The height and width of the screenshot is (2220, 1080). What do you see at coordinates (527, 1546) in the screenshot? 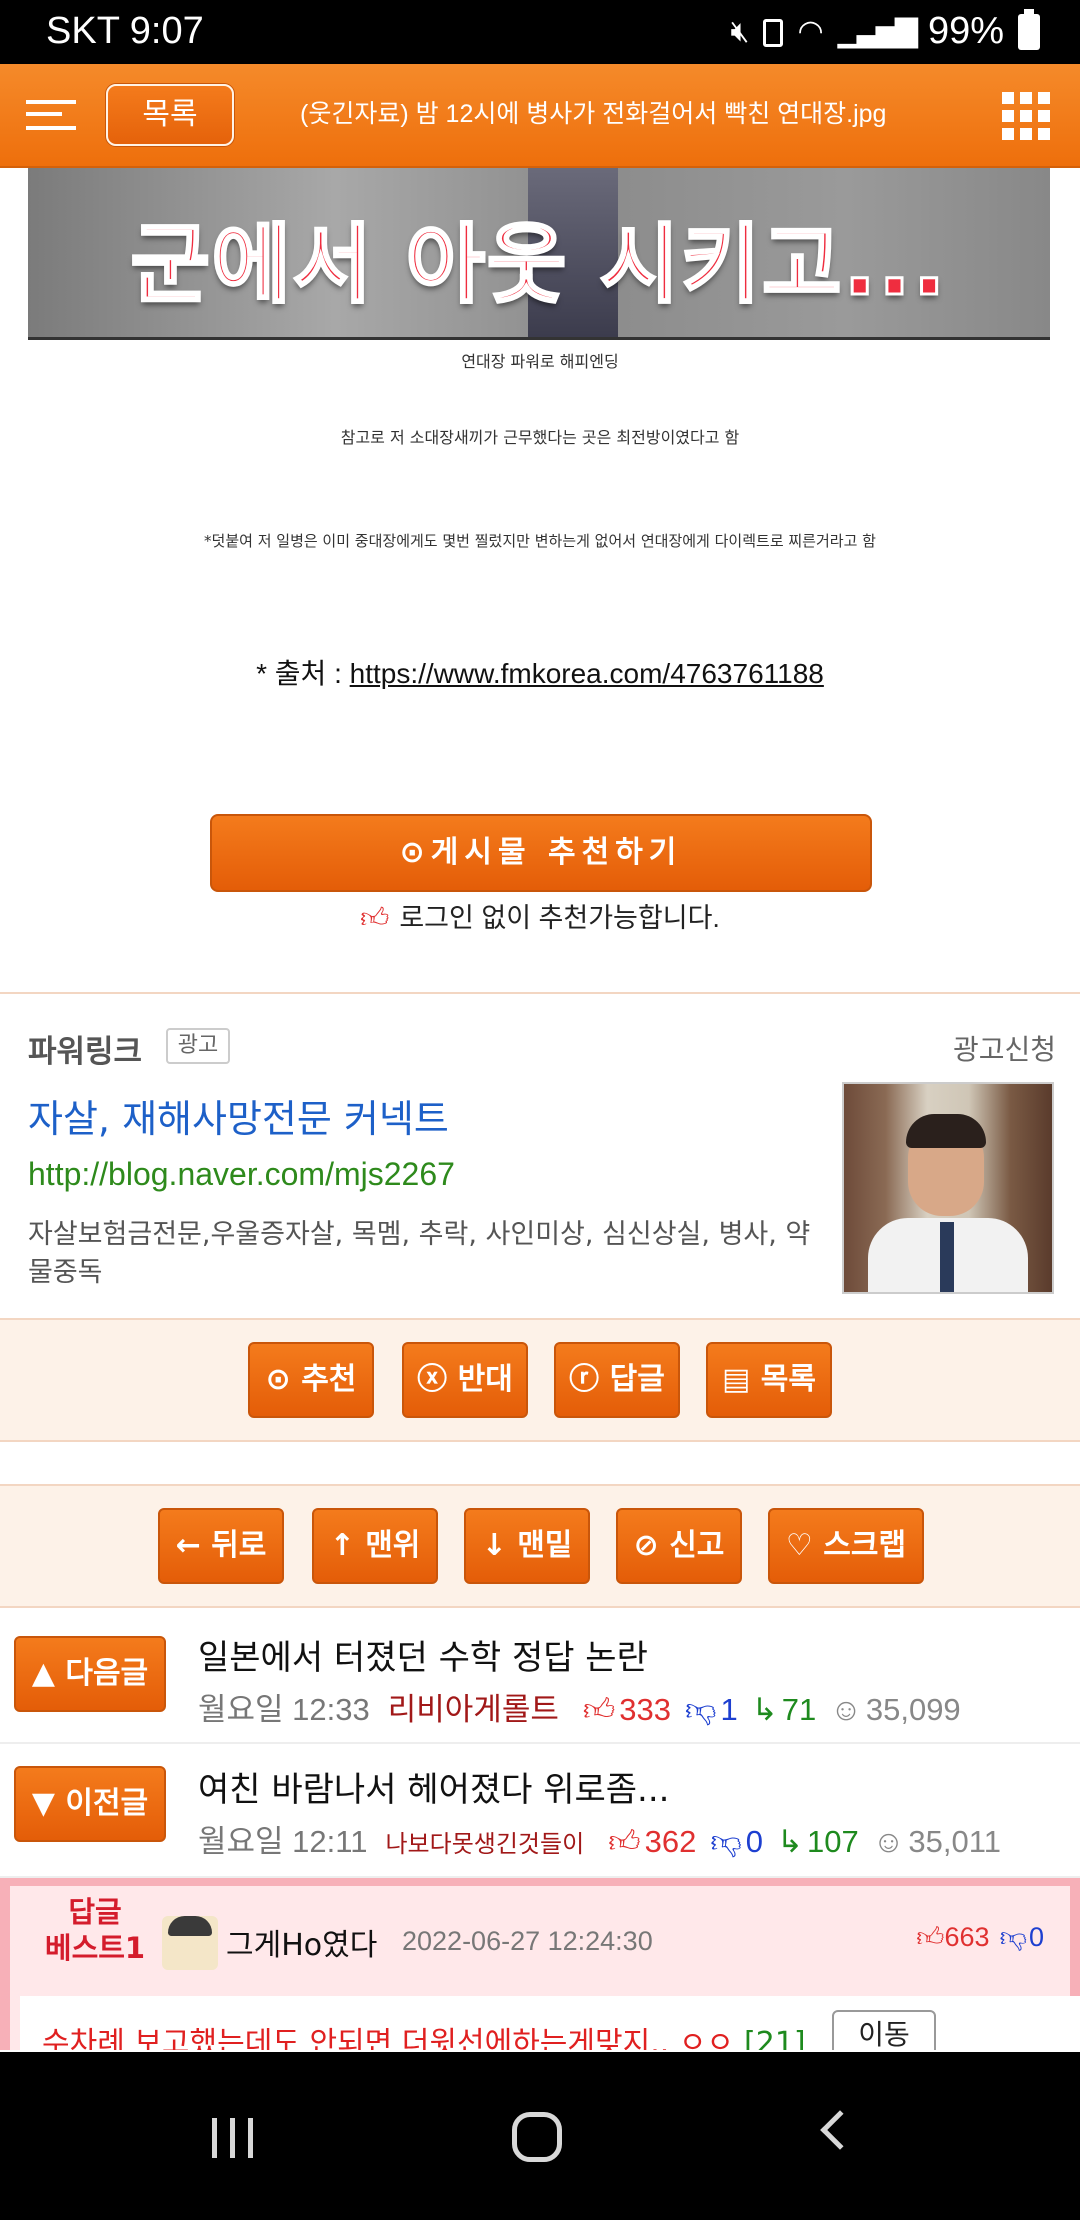
I see `scroll-bottom-button: ↓ 맨밑` at bounding box center [527, 1546].